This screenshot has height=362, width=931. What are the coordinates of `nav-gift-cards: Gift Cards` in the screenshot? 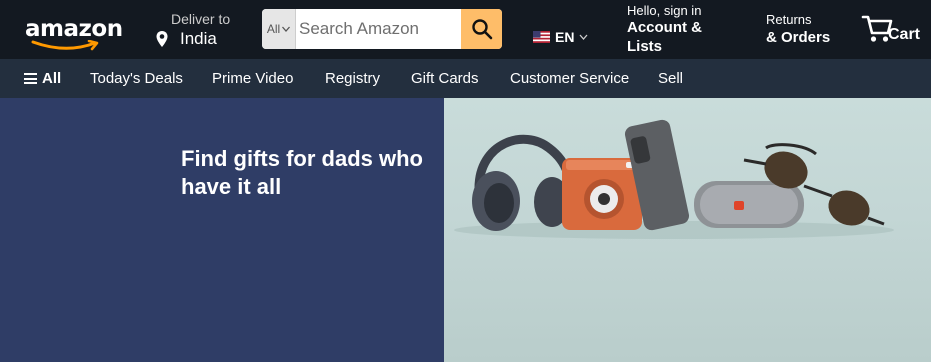 It's located at (445, 78).